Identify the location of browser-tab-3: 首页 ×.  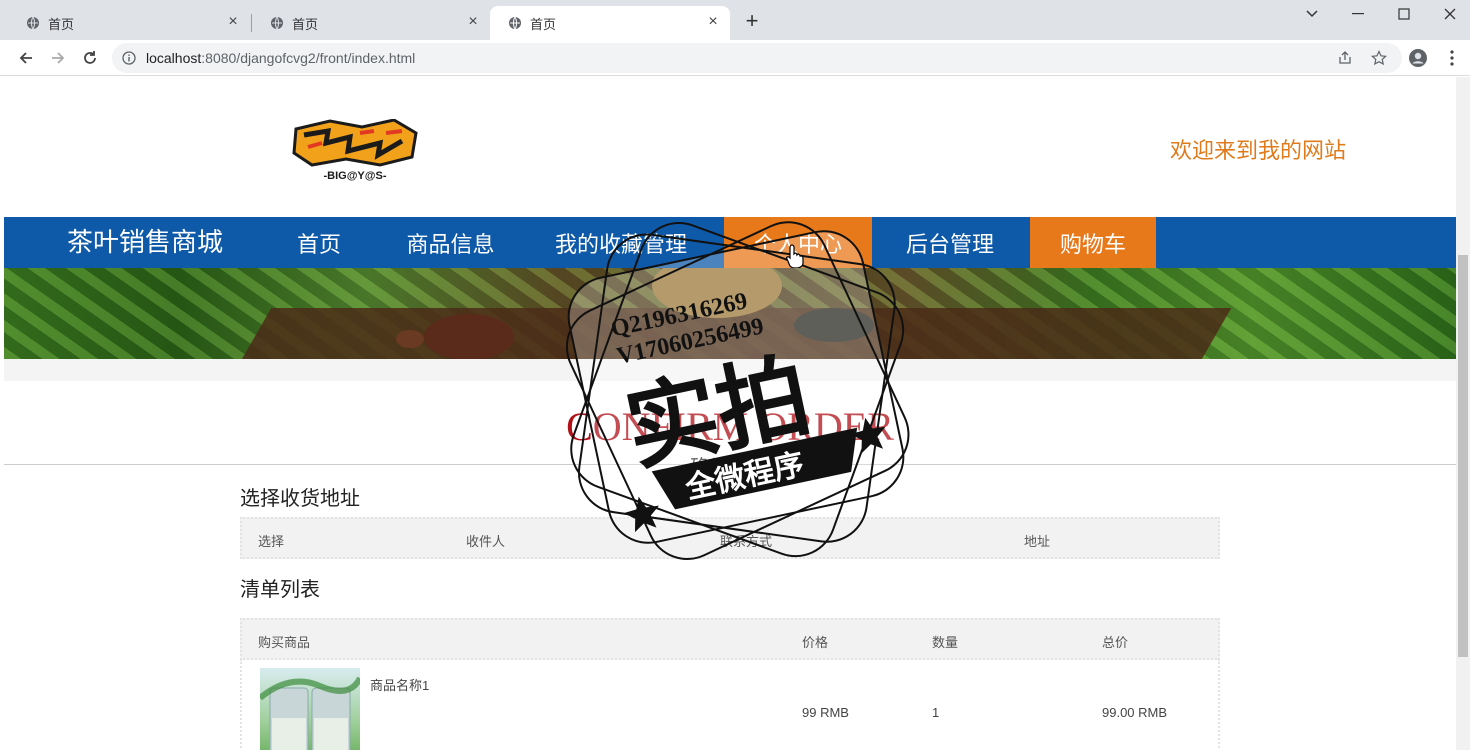
(610, 23).